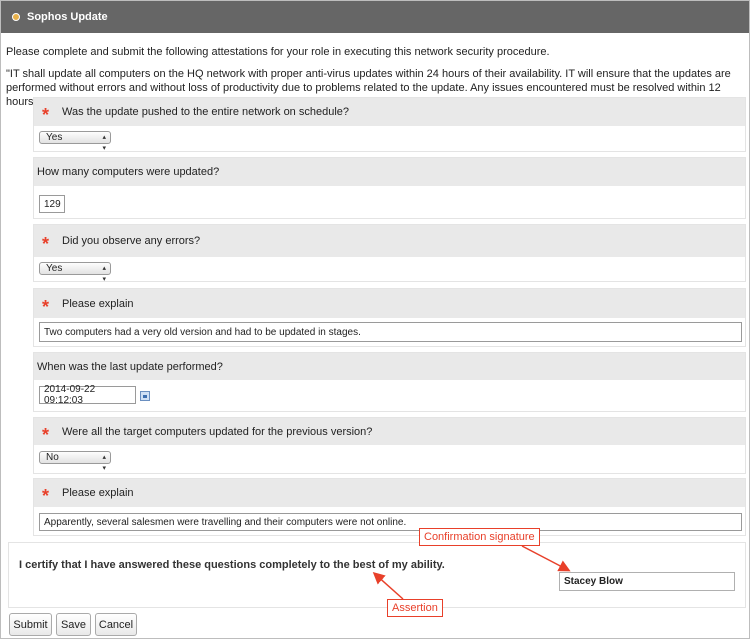 The width and height of the screenshot is (750, 639). Describe the element at coordinates (388, 586) in the screenshot. I see `assertion-arrow` at that location.